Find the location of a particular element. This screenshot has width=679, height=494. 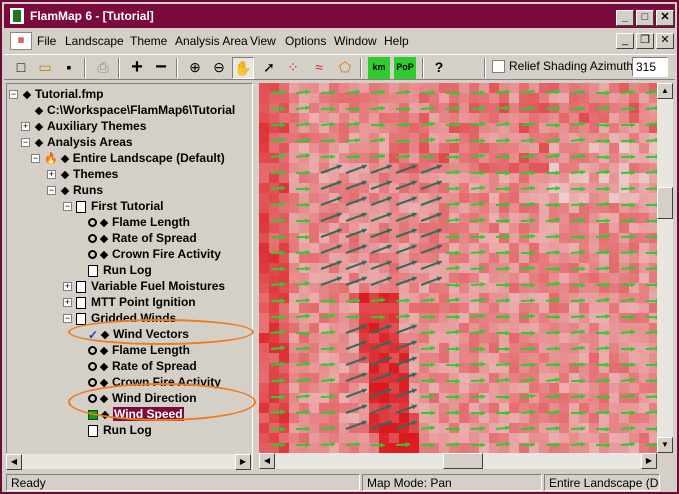

menu-file: File is located at coordinates (46, 41).